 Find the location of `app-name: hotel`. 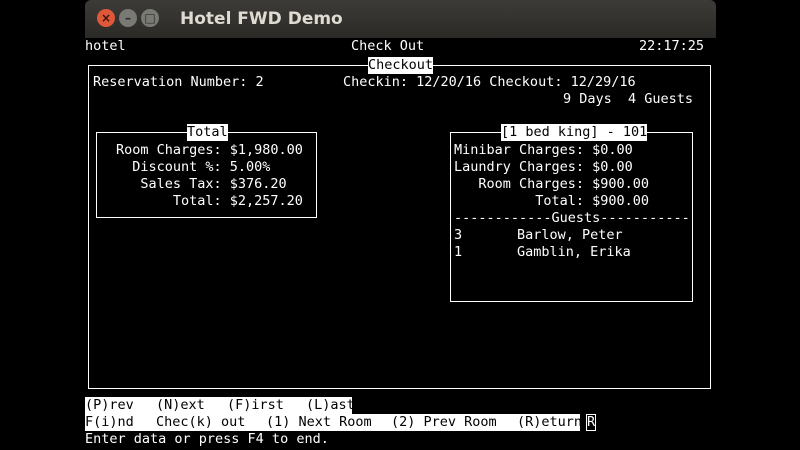

app-name: hotel is located at coordinates (105, 46).